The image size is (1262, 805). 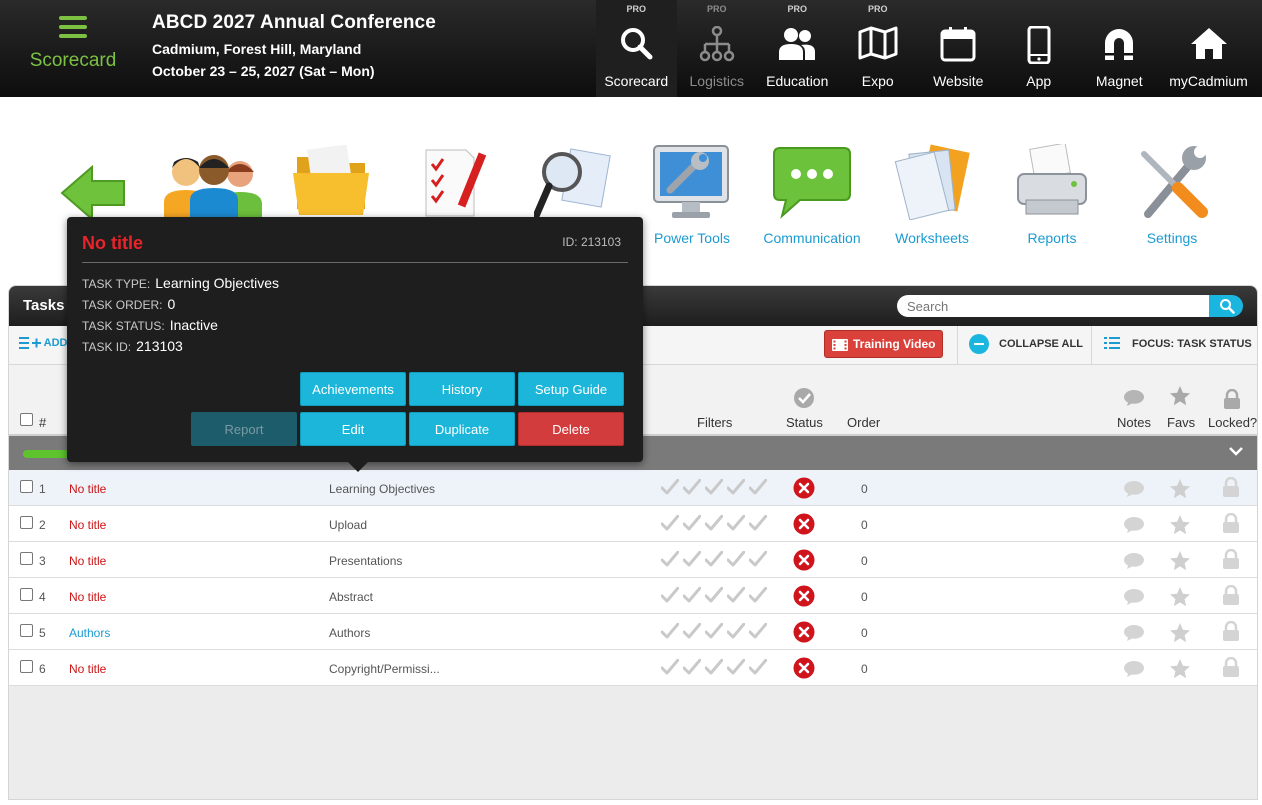 I want to click on duplicate-button: Duplicate, so click(x=462, y=429).